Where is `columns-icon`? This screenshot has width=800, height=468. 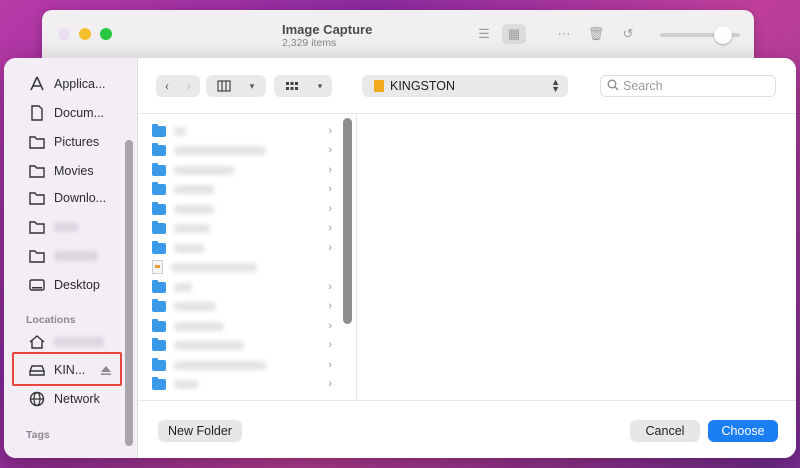 columns-icon is located at coordinates (224, 86).